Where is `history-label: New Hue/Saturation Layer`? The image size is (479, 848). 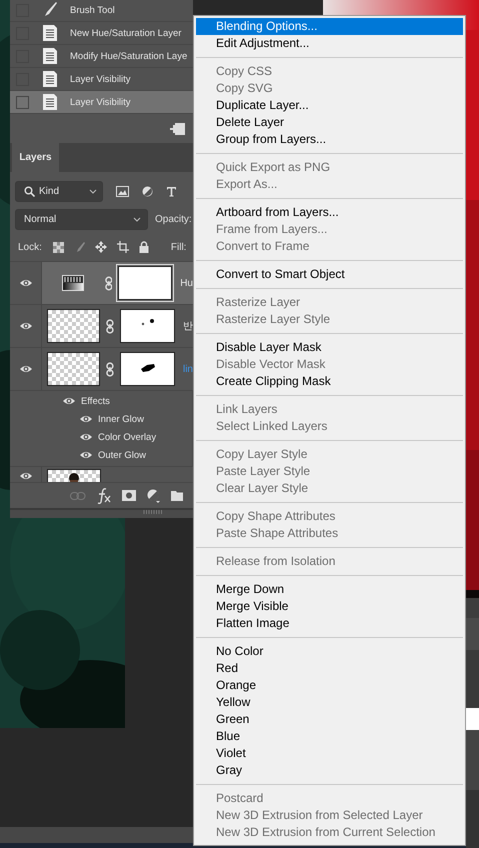
history-label: New Hue/Saturation Layer is located at coordinates (126, 33).